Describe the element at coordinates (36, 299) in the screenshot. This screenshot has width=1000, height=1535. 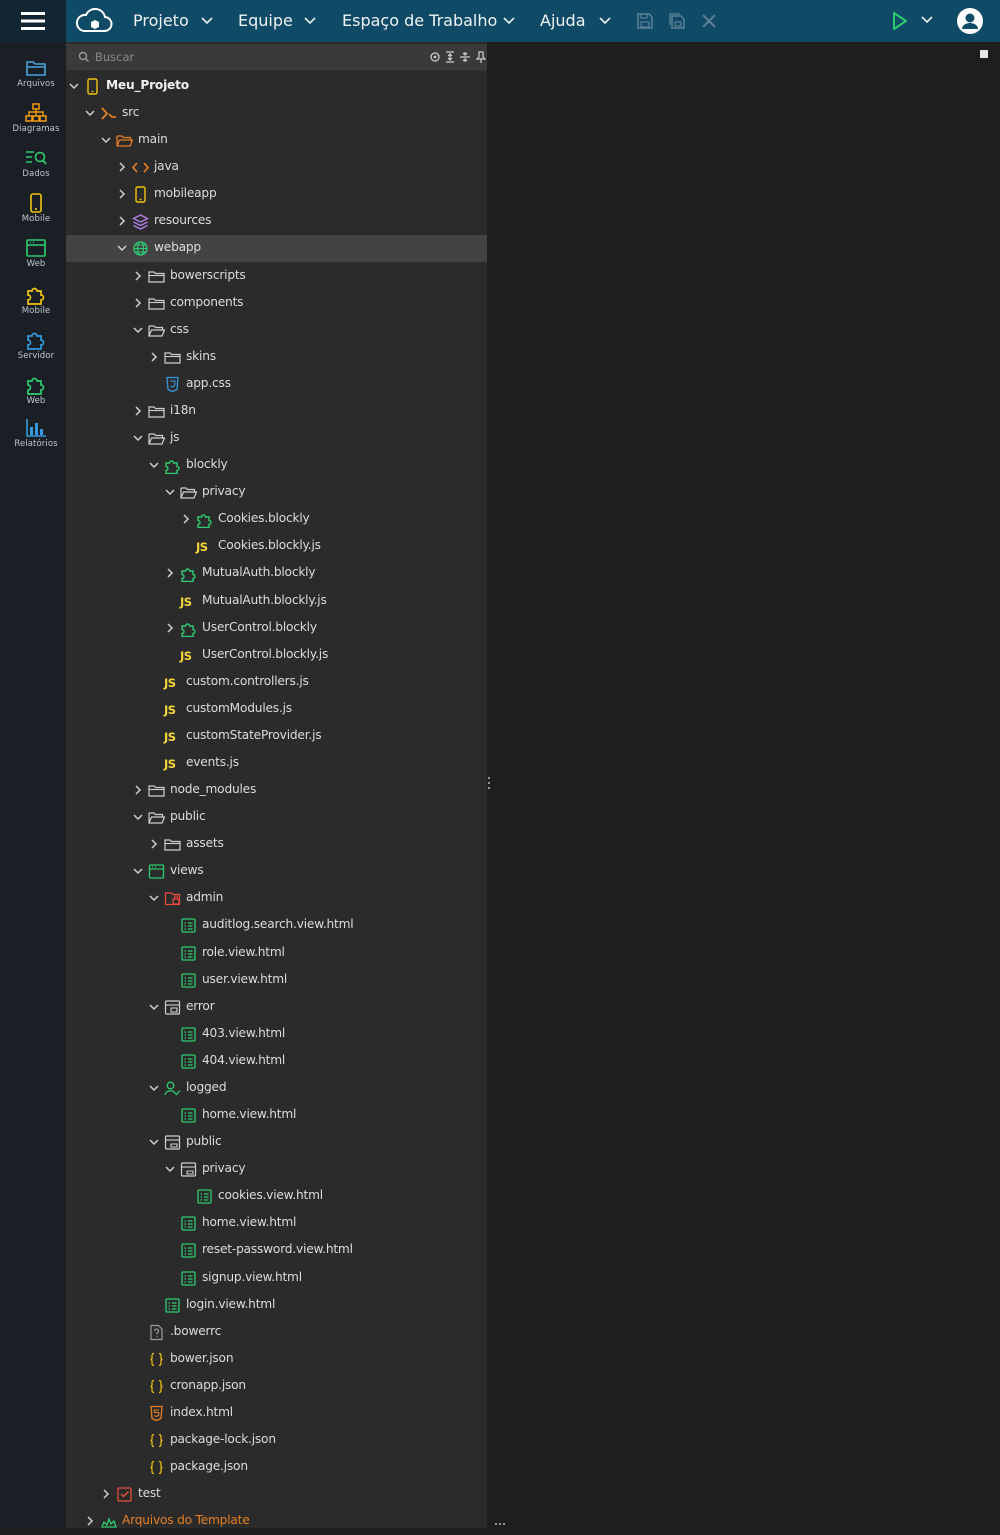
I see `sidebar-item-blockly-mobile: Mobile` at that location.